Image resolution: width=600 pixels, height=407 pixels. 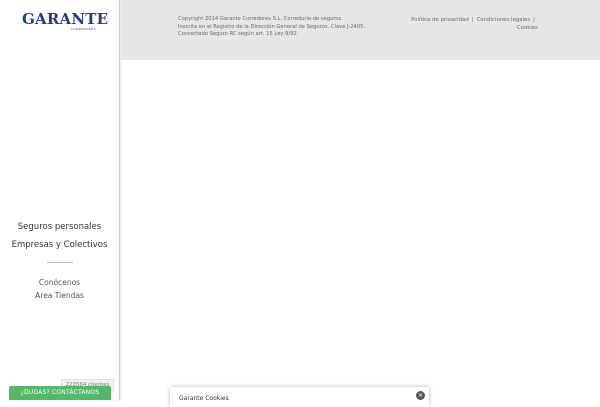 What do you see at coordinates (440, 20) in the screenshot?
I see `privacy-policy-link: Política de privacidad` at bounding box center [440, 20].